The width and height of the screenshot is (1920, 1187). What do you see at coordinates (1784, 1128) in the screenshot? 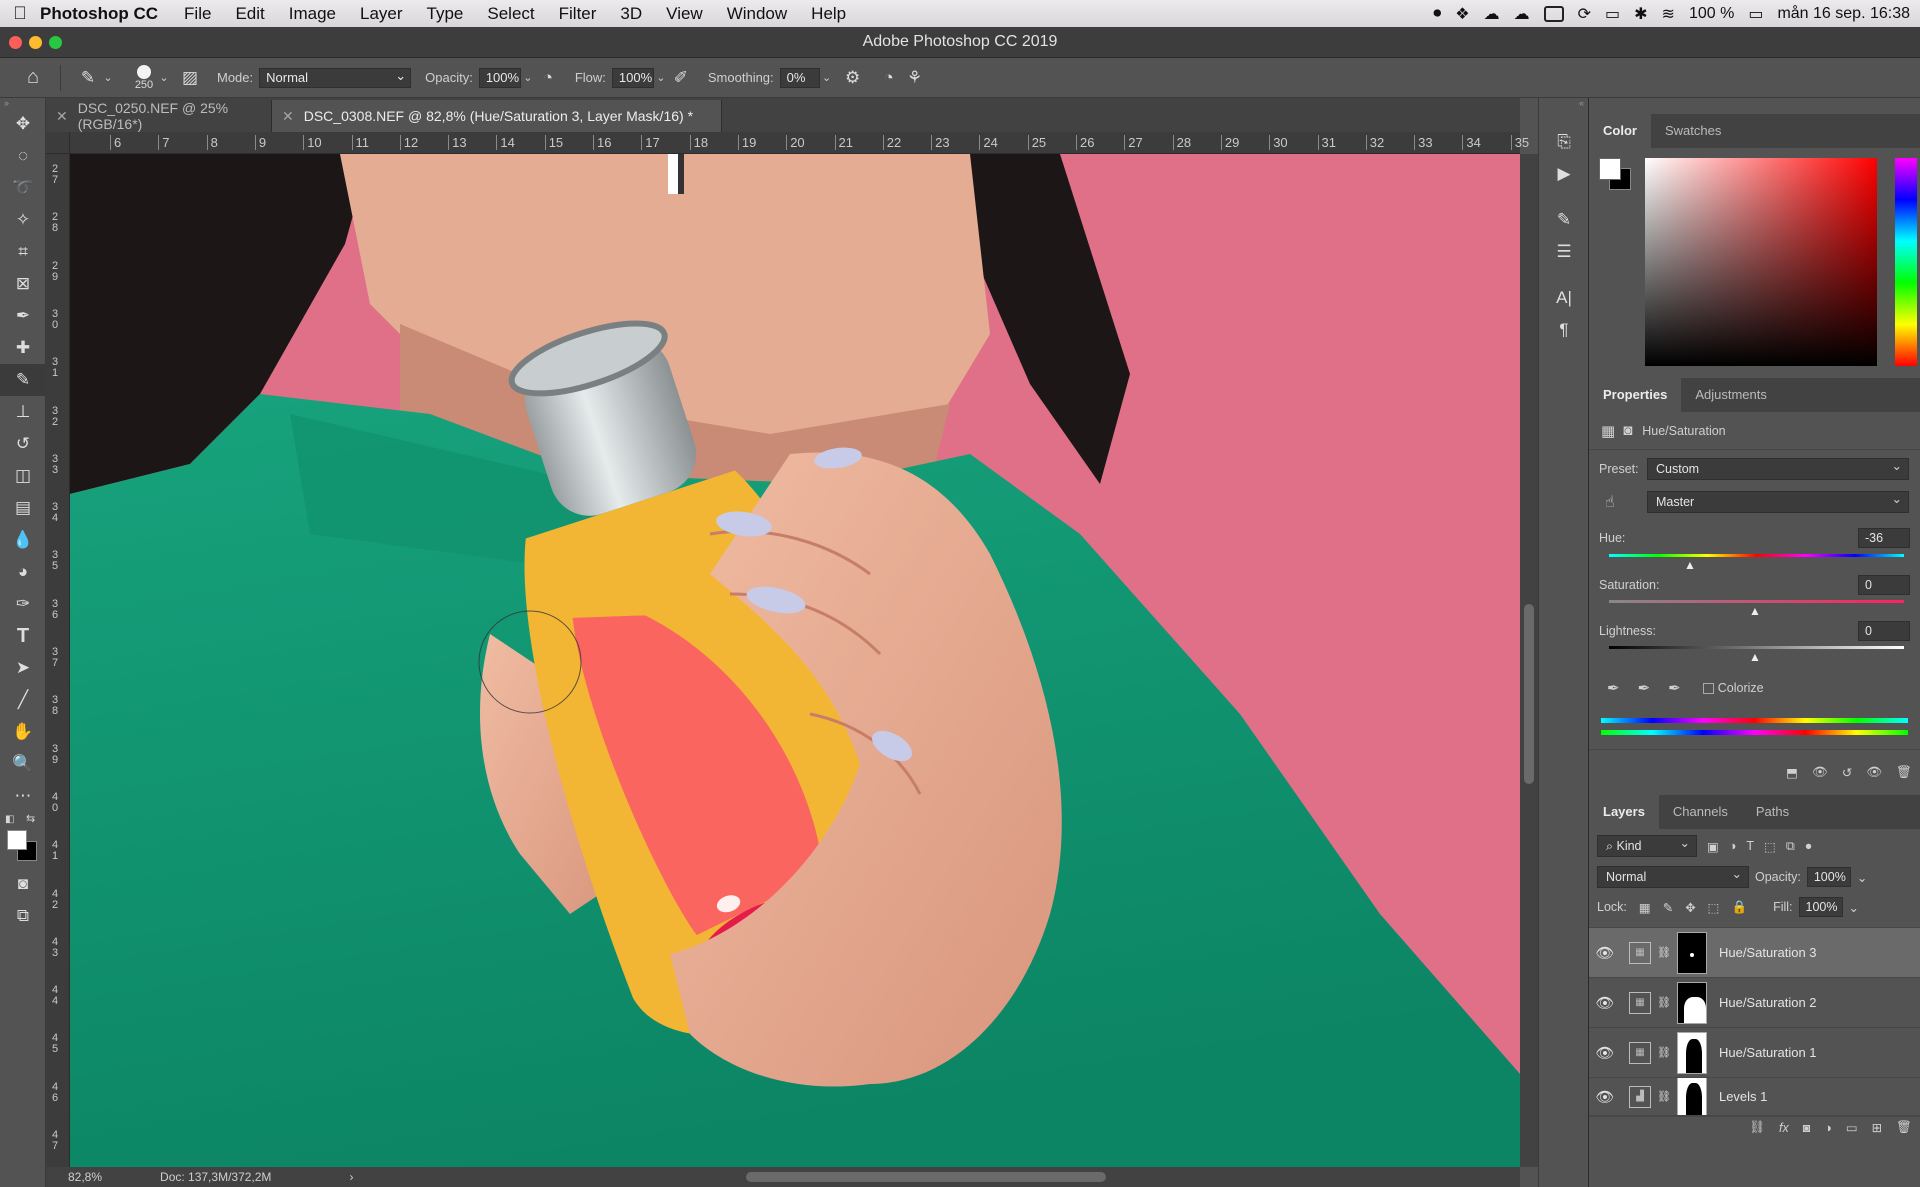
I see `fx-icon: fx` at bounding box center [1784, 1128].